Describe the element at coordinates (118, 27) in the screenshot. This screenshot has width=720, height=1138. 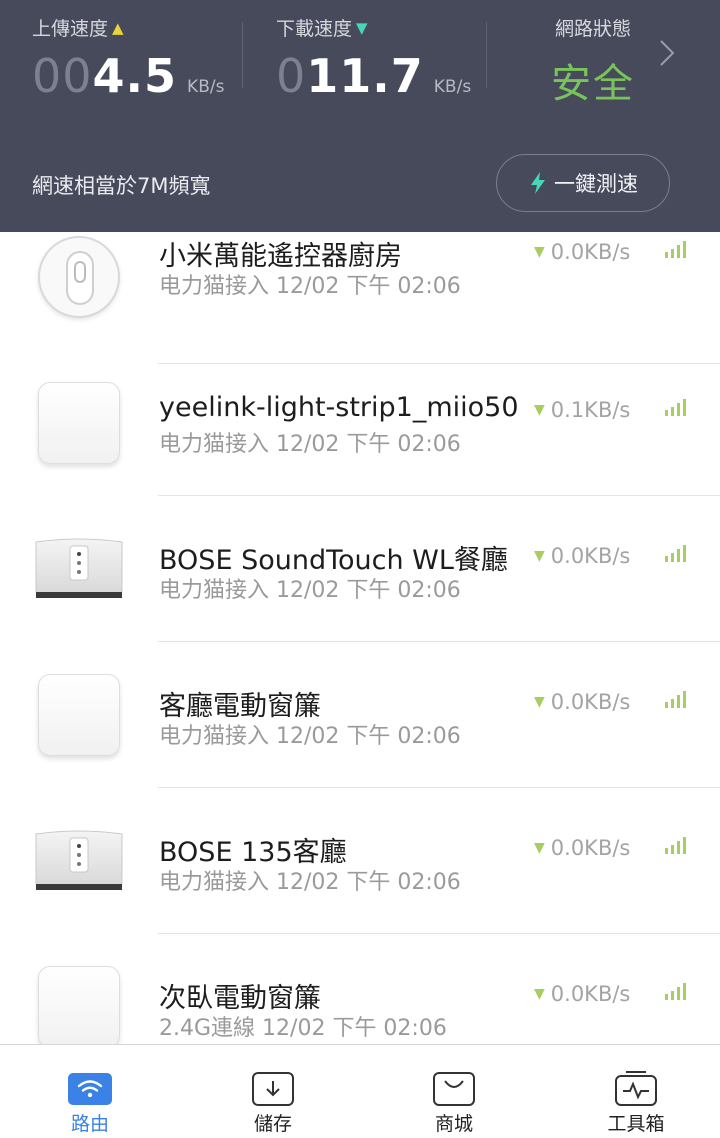
I see `upload-arrow-icon: ▲` at that location.